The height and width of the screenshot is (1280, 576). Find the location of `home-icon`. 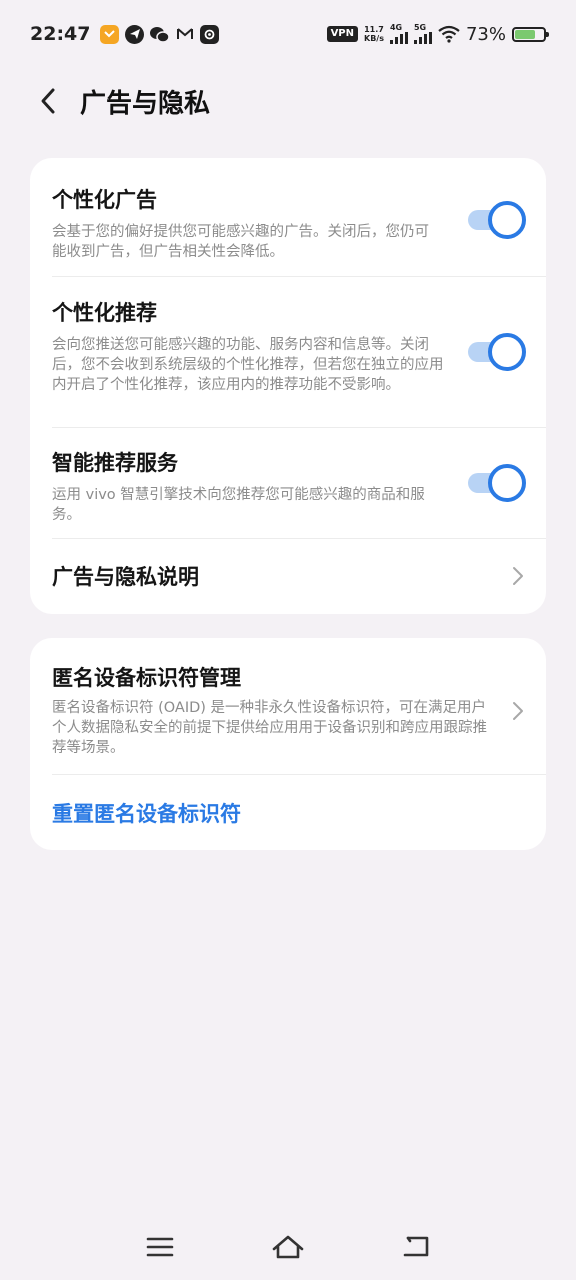

home-icon is located at coordinates (288, 1247).